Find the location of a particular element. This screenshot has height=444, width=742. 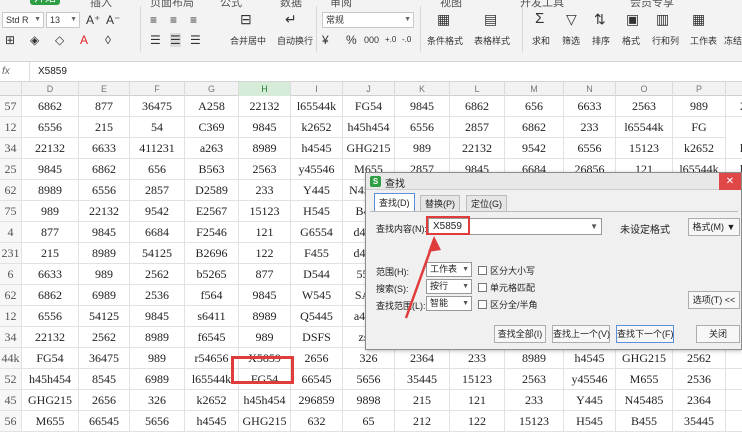

table-cell: 656 is located at coordinates (157, 169).